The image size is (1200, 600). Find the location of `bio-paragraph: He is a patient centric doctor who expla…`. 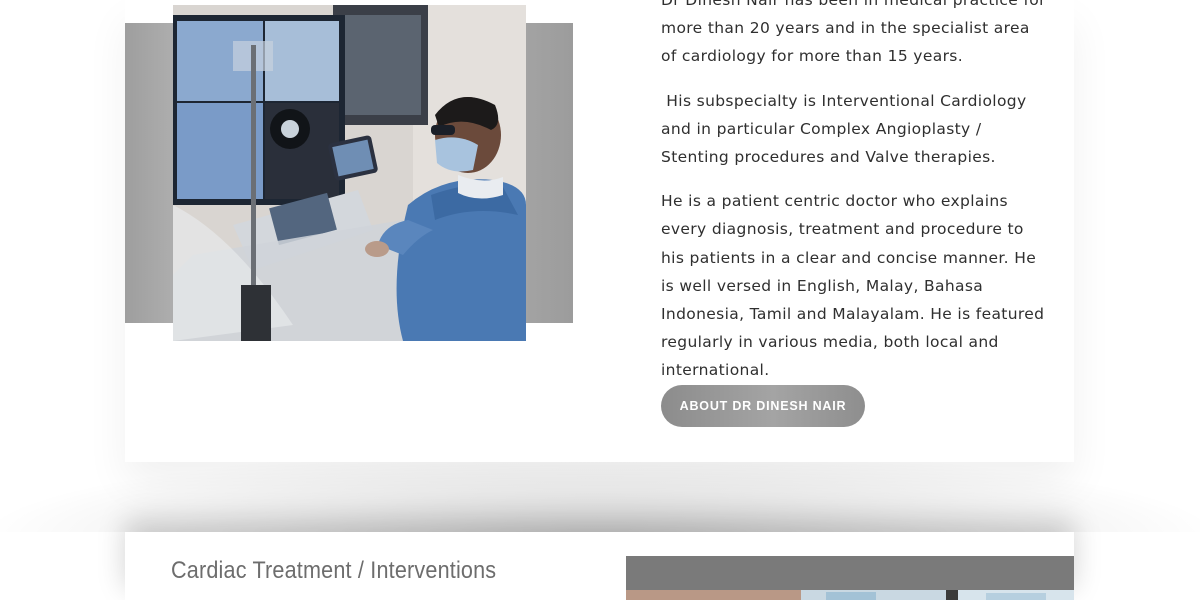

bio-paragraph: He is a patient centric doctor who expla… is located at coordinates (853, 286).